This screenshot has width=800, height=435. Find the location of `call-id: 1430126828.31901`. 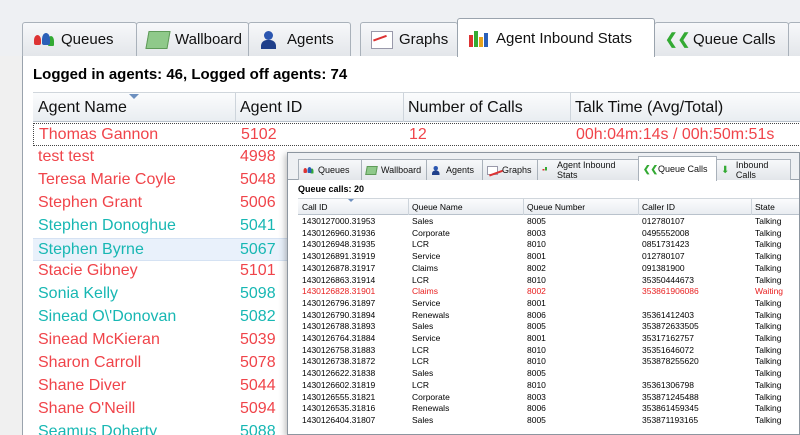

call-id: 1430126828.31901 is located at coordinates (339, 291).